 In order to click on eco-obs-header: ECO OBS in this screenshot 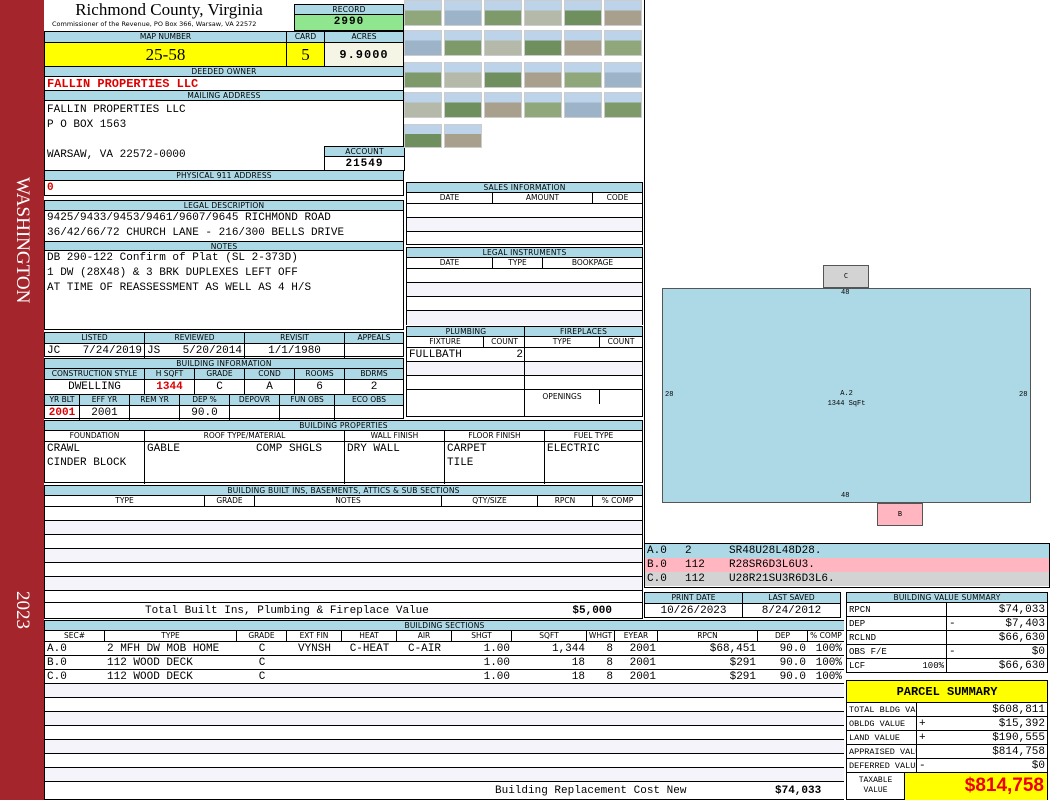, I will do `click(369, 399)`.